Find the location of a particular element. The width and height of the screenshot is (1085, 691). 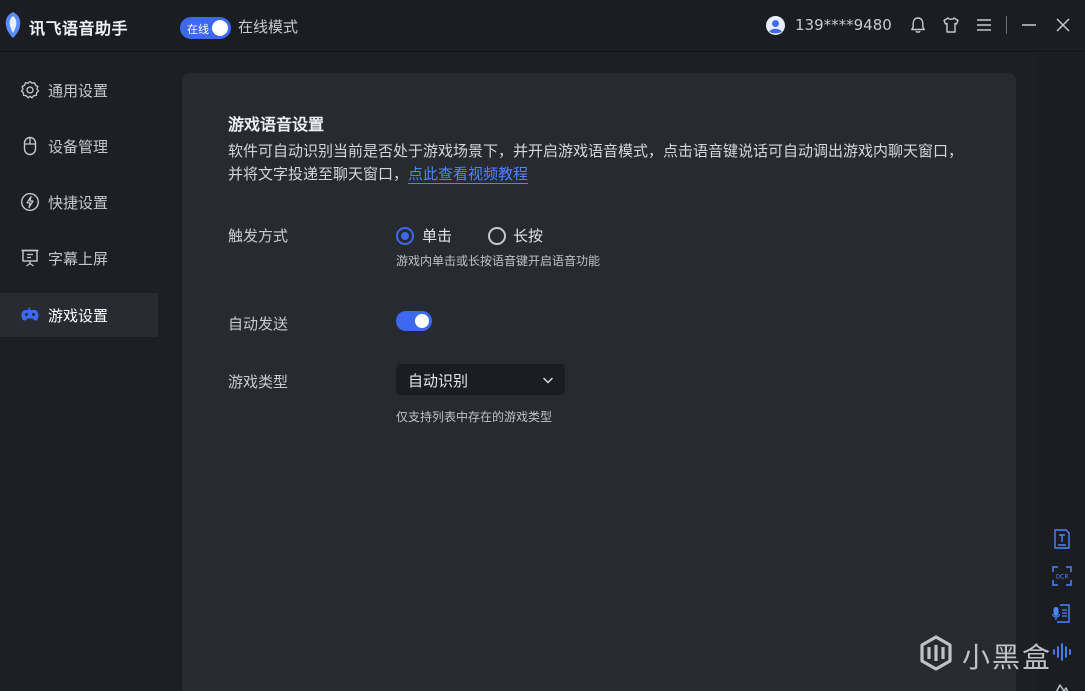

sidebar-item-shortcut-settings: 快捷设置 is located at coordinates (79, 202).